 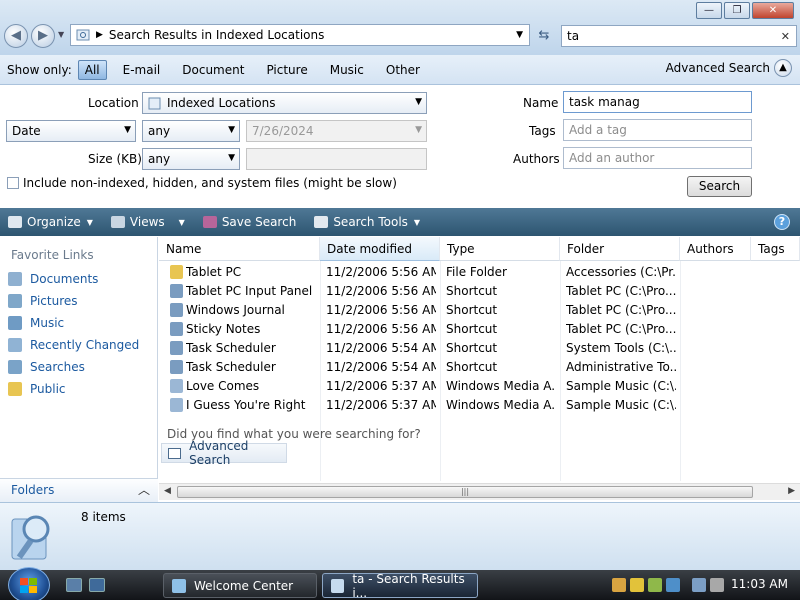 What do you see at coordinates (92, 69) in the screenshot?
I see `filter-all: All` at bounding box center [92, 69].